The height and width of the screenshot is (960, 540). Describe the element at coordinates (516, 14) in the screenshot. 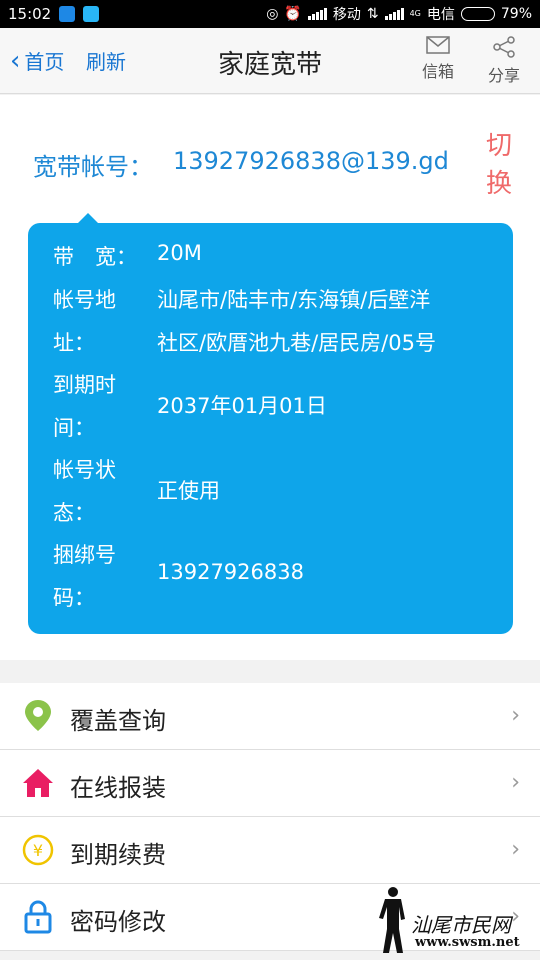

I see `battery-percent: 79%` at that location.